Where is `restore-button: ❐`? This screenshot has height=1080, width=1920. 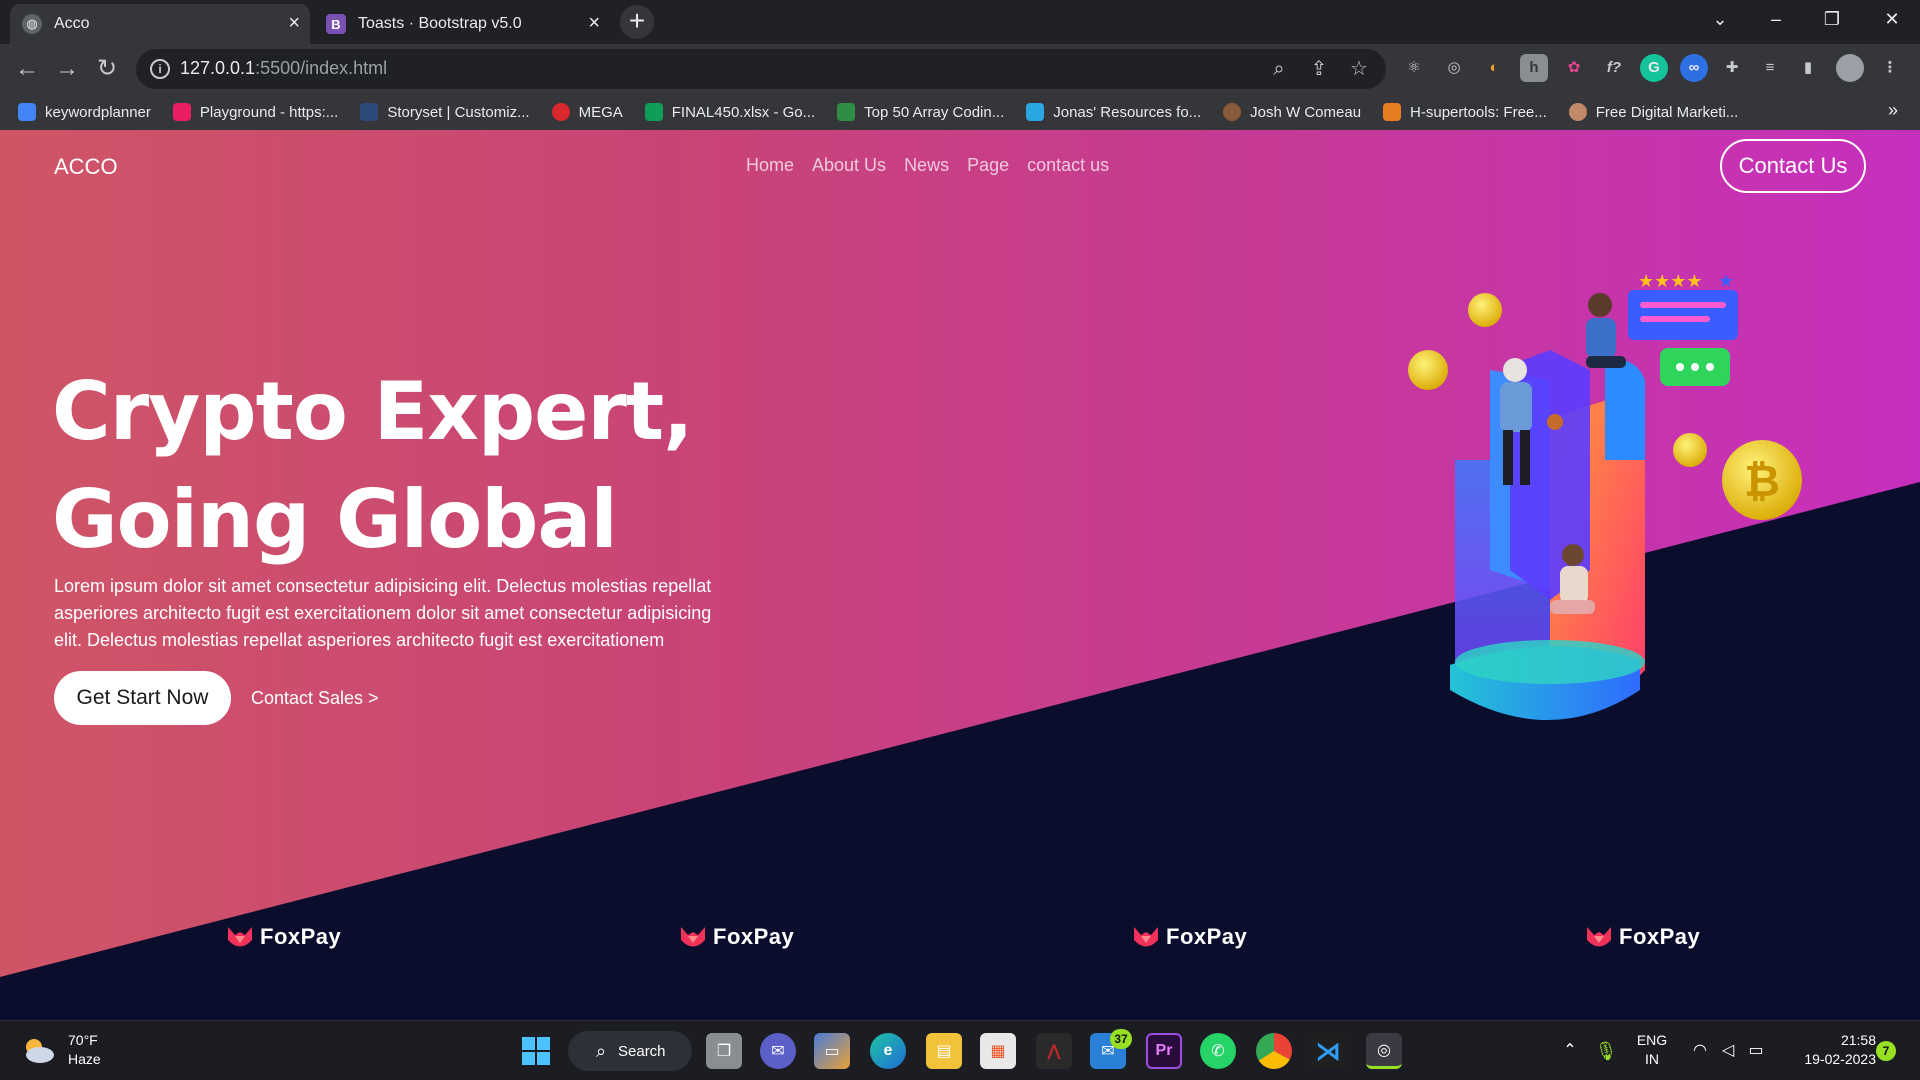 restore-button: ❐ is located at coordinates (1832, 20).